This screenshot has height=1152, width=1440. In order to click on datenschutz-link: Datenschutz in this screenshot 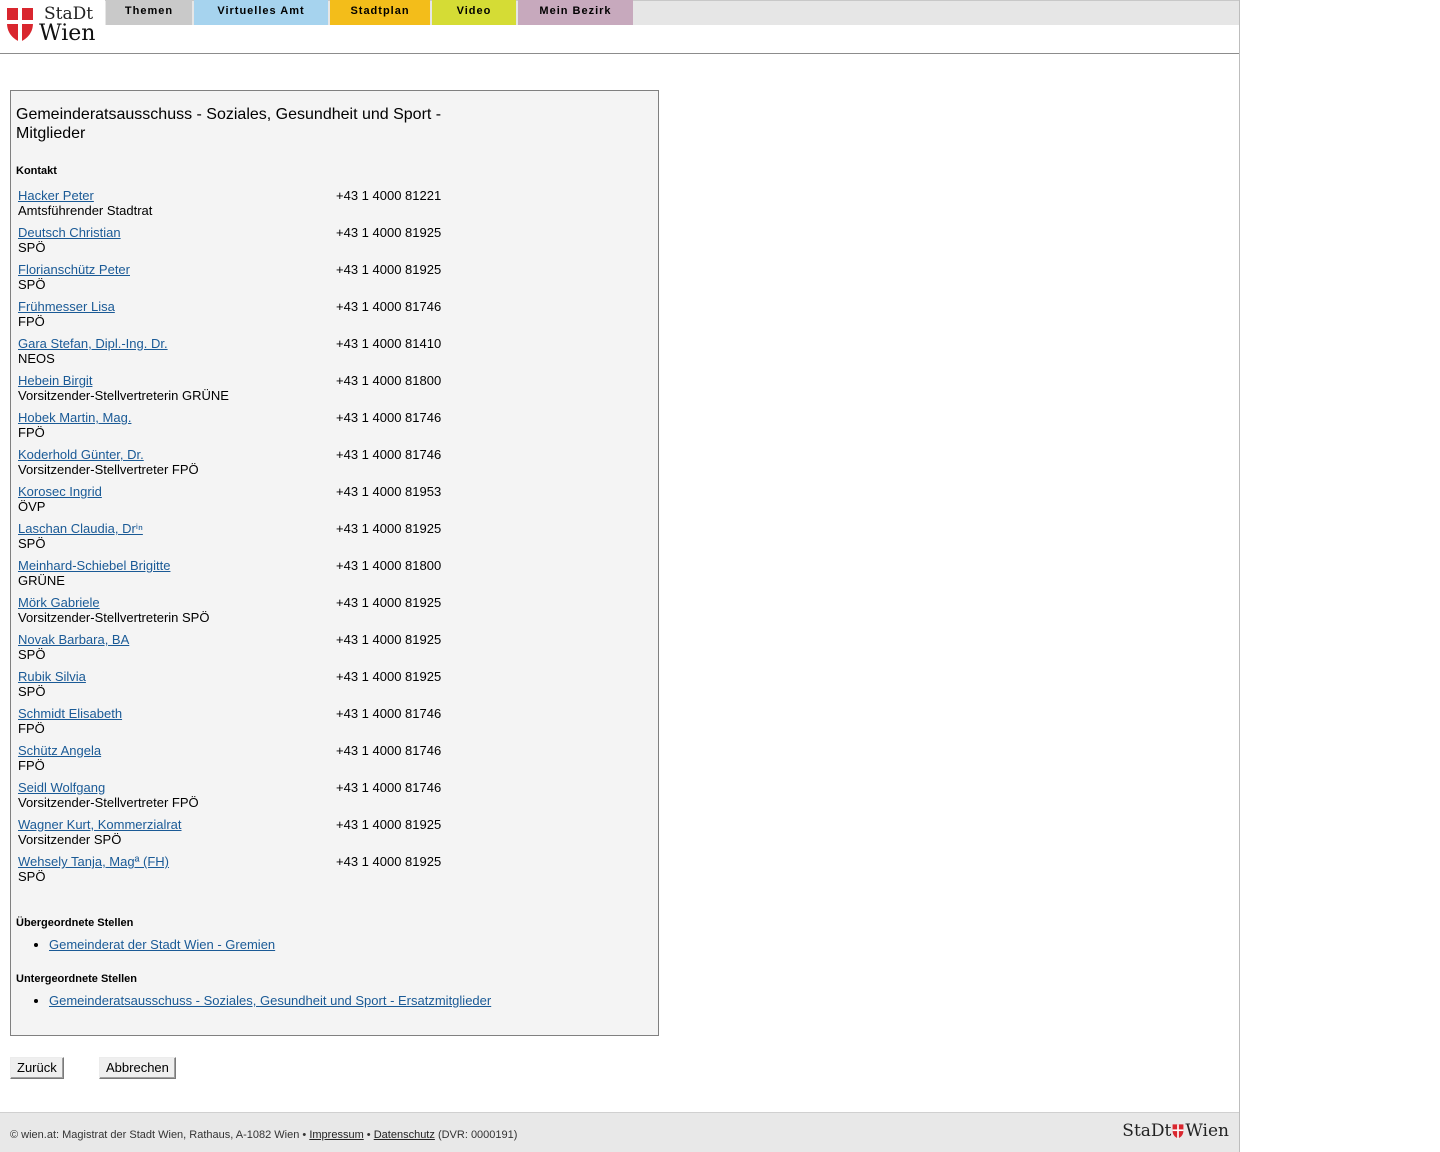, I will do `click(404, 1135)`.